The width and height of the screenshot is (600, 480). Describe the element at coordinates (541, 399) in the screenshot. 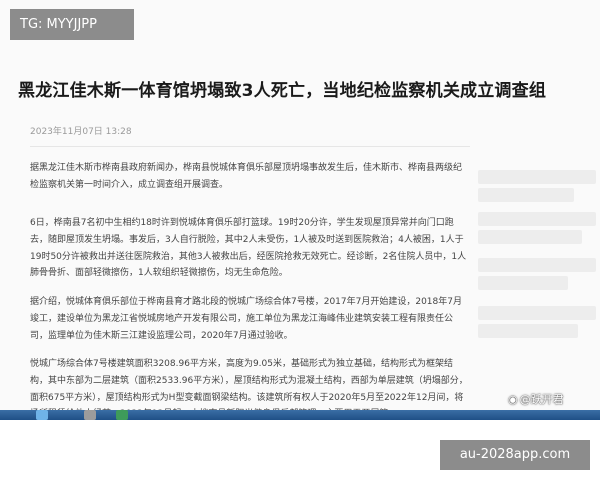

I see `watermark-text: @跃开君` at that location.